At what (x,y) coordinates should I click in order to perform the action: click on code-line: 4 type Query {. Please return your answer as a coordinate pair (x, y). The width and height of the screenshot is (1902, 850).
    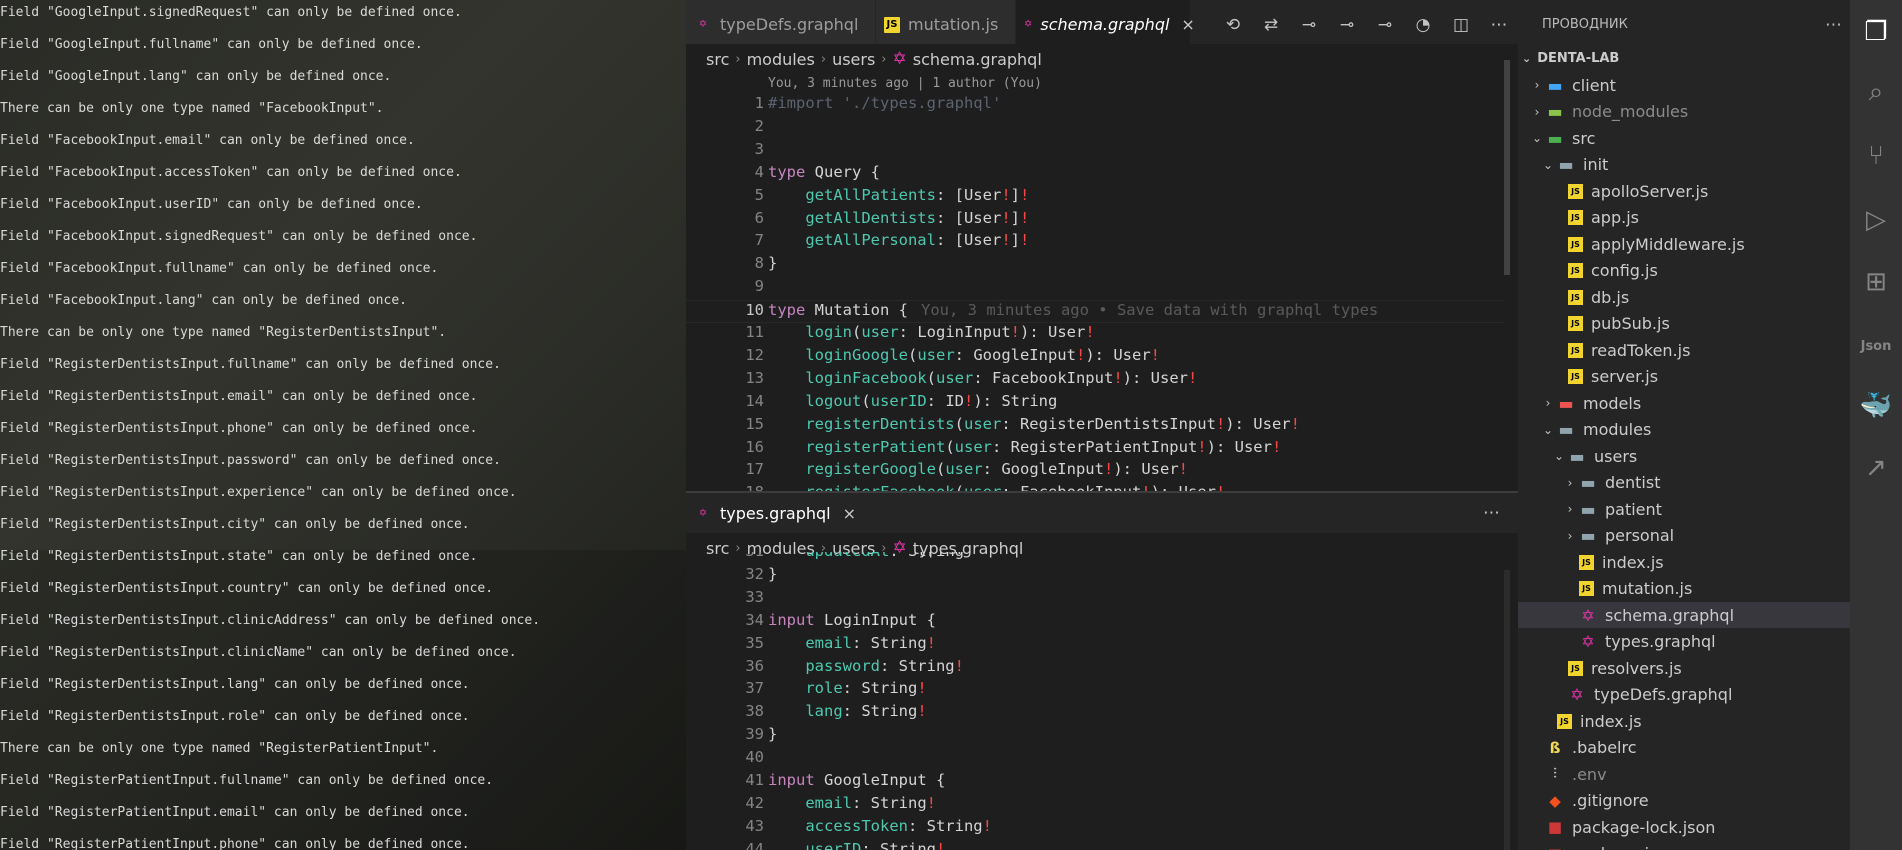
    Looking at the image, I should click on (1095, 174).